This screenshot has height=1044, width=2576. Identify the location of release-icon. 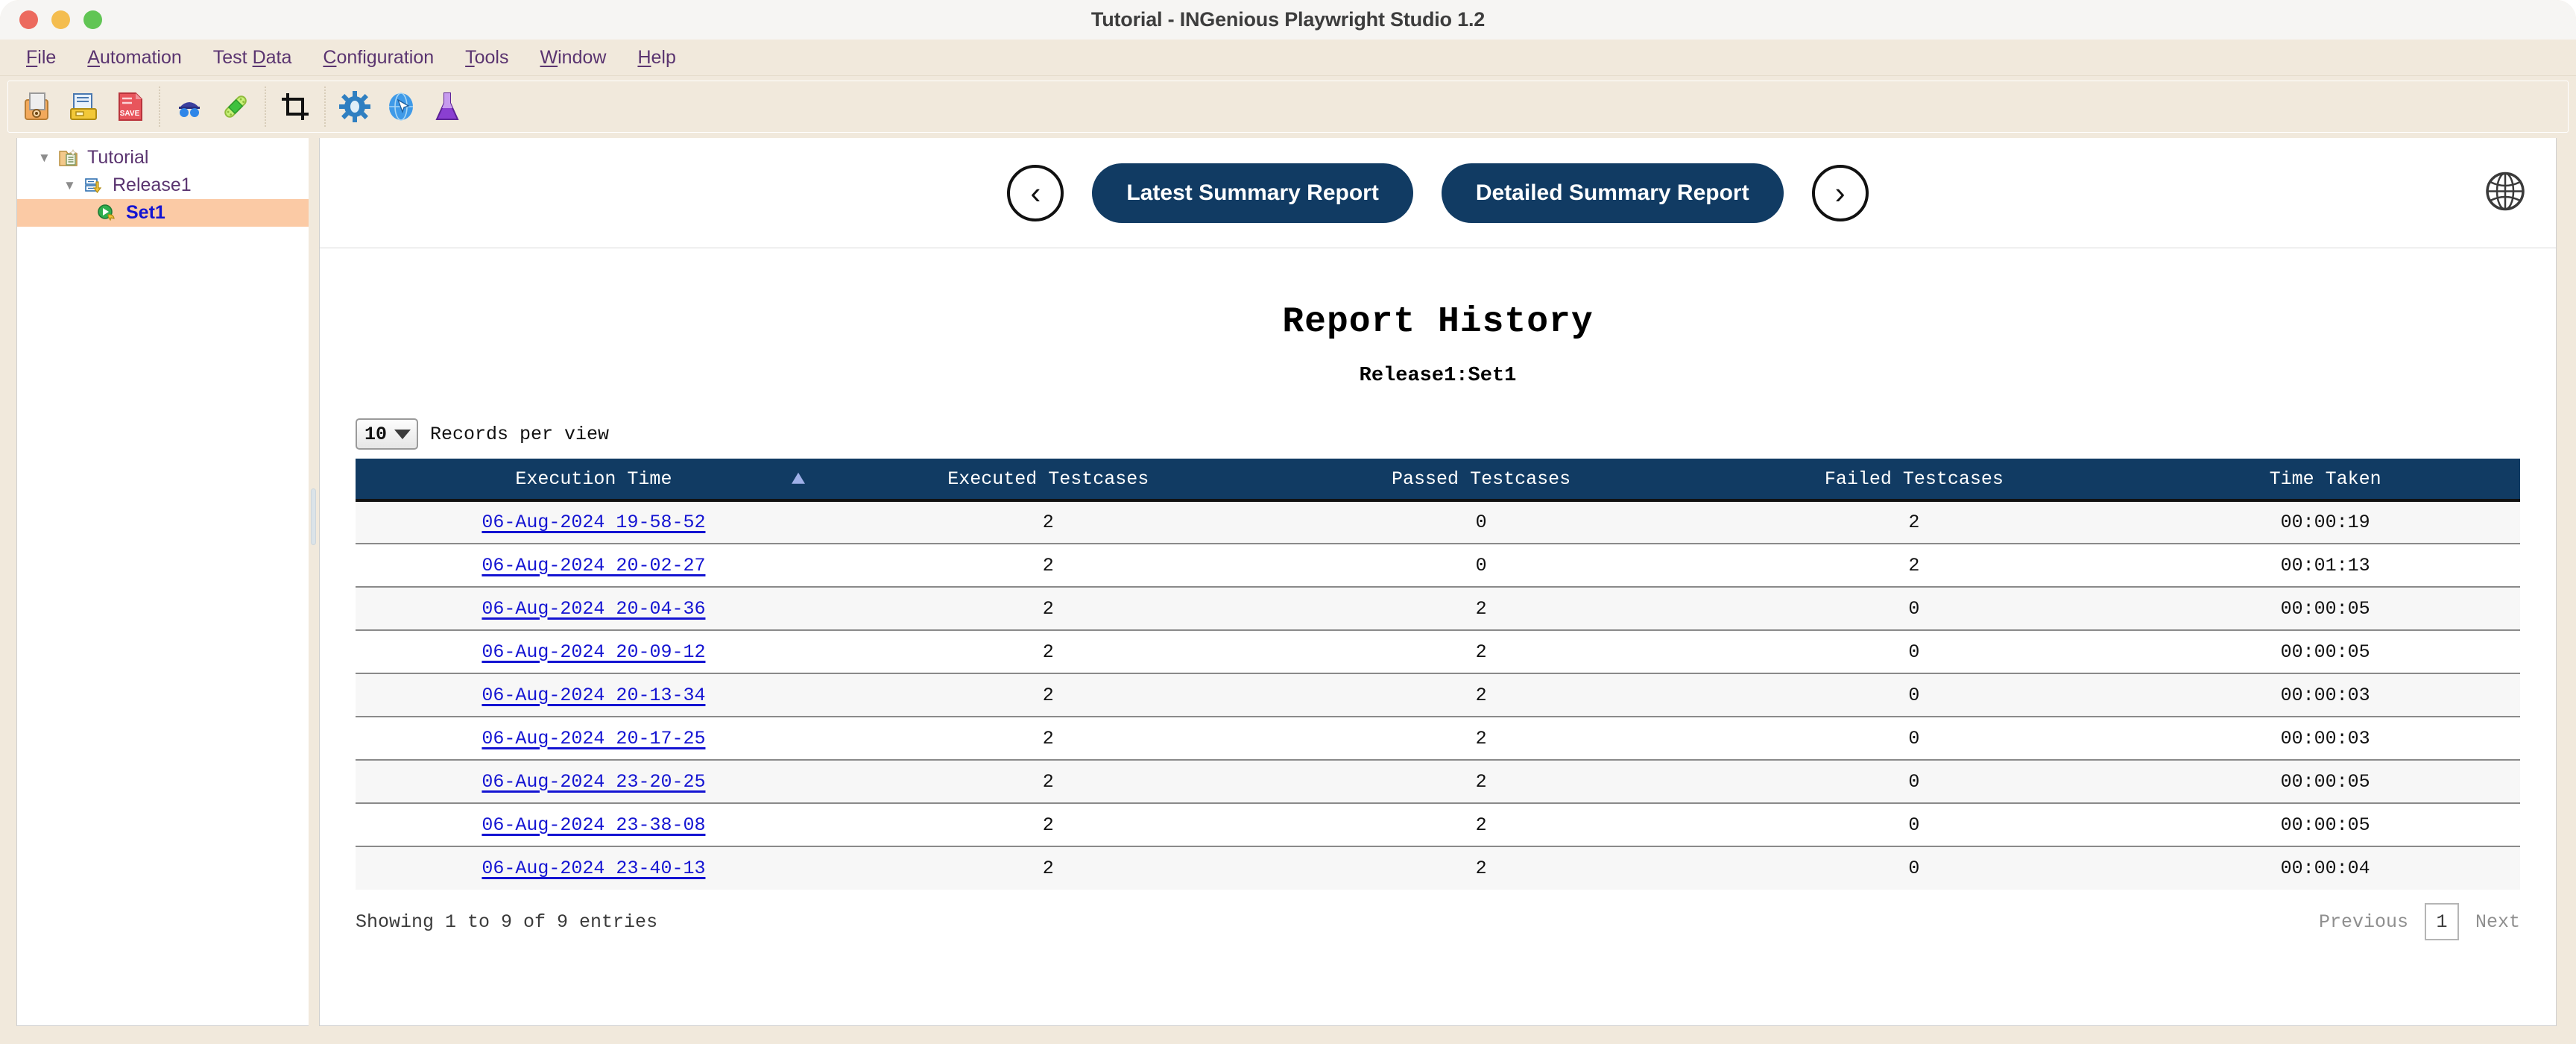
(94, 185).